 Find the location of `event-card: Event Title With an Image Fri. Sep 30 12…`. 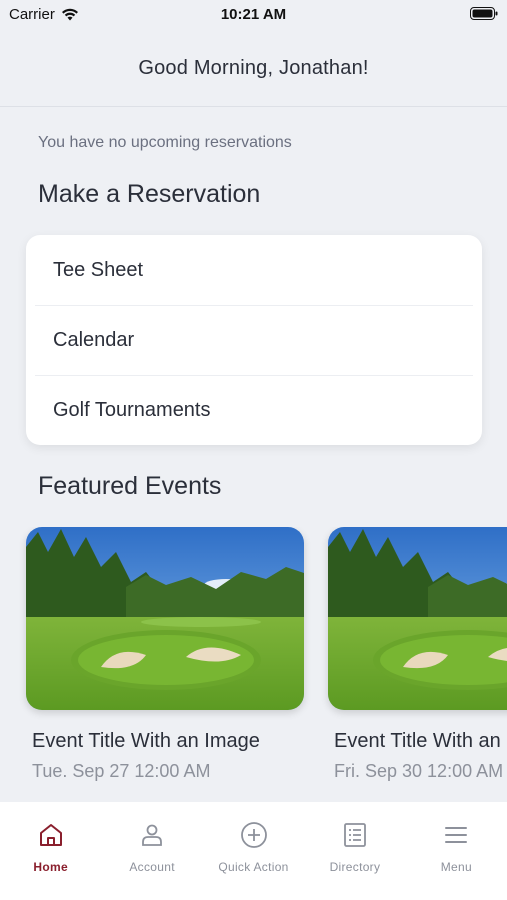

event-card: Event Title With an Image Fri. Sep 30 12… is located at coordinates (417, 654).